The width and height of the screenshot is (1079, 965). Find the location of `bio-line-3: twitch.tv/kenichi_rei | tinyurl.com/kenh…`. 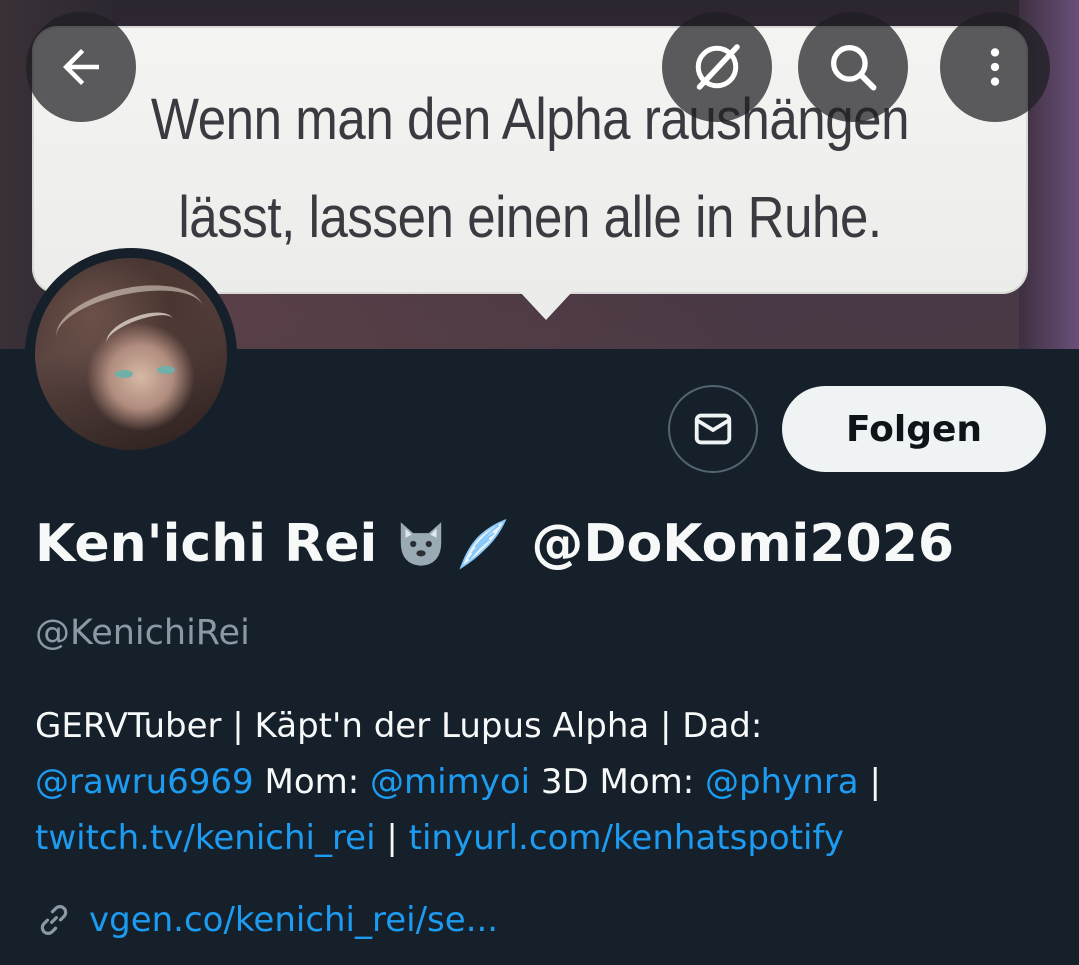

bio-line-3: twitch.tv/kenichi_rei | tinyurl.com/kenh… is located at coordinates (545, 838).